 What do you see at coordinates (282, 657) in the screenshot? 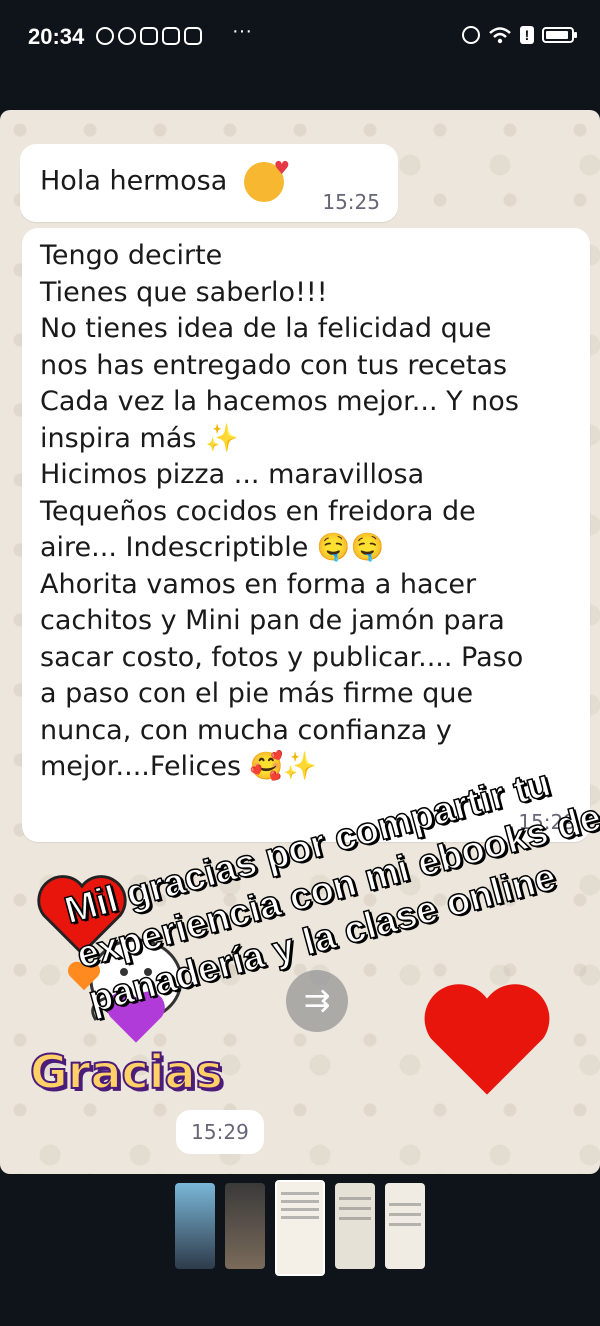
I see `message-line: sacar costo, fotos y publicar.... Paso` at bounding box center [282, 657].